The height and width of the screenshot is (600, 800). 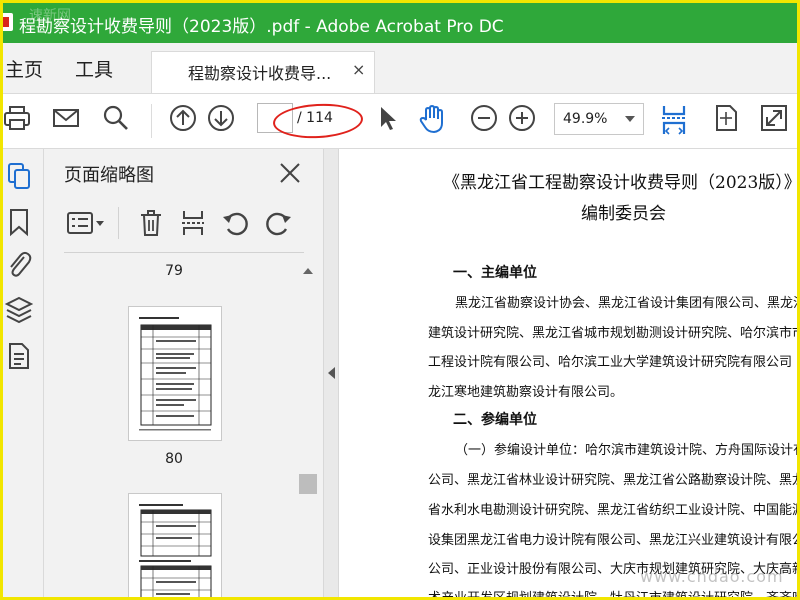 What do you see at coordinates (174, 459) in the screenshot?
I see `thumbnail-page-number: 80` at bounding box center [174, 459].